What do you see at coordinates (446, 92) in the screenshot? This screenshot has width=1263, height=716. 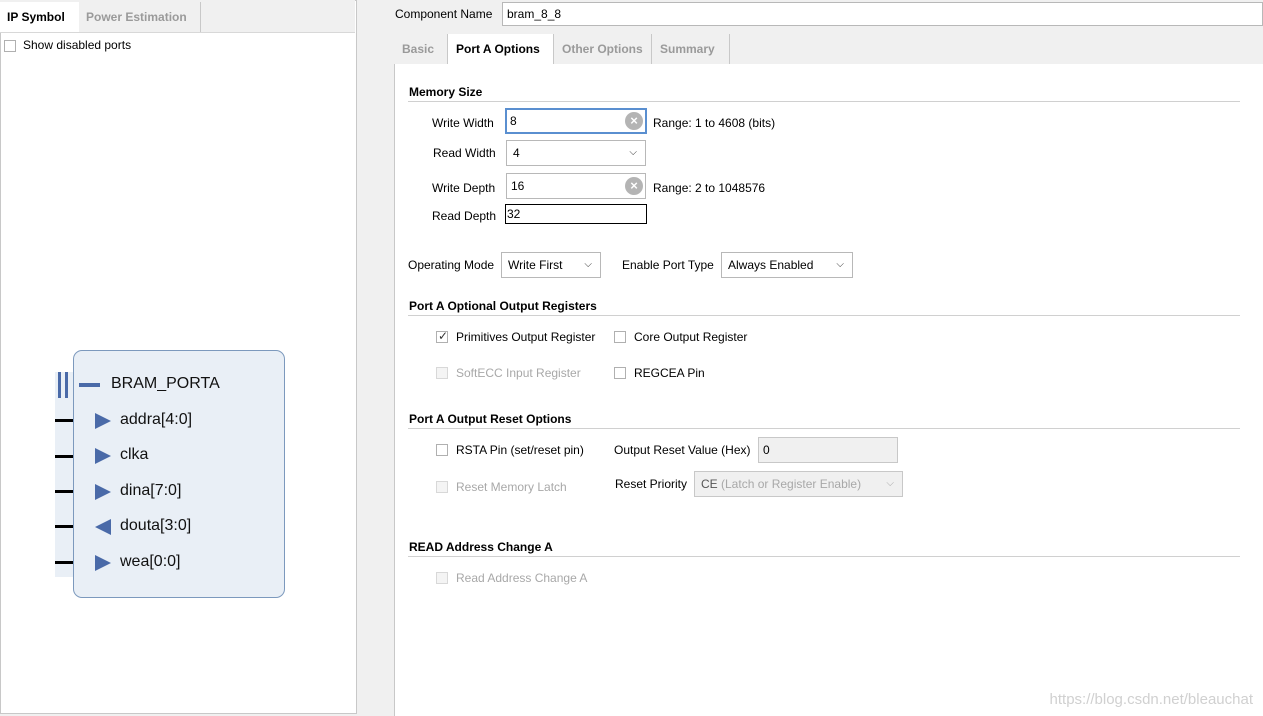 I see `memory-size-title: Memory Size` at bounding box center [446, 92].